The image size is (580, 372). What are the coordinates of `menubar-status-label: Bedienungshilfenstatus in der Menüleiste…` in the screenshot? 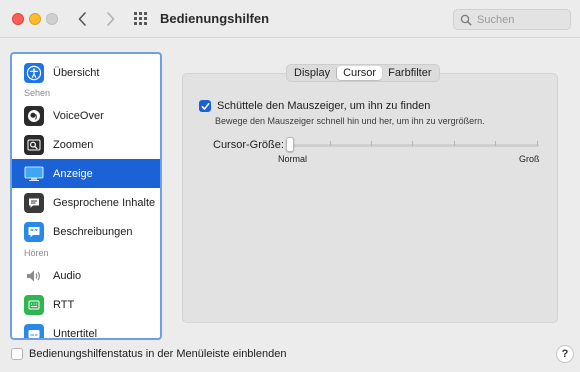 It's located at (158, 354).